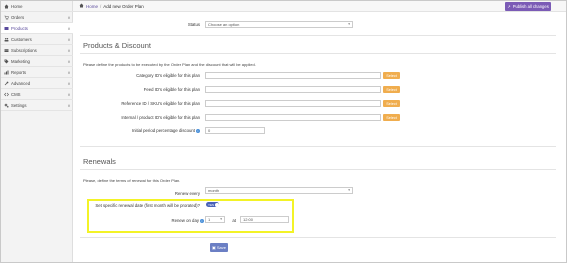 The width and height of the screenshot is (567, 263). Describe the element at coordinates (92, 6) in the screenshot. I see `breadcrumb-home-link: Home` at that location.